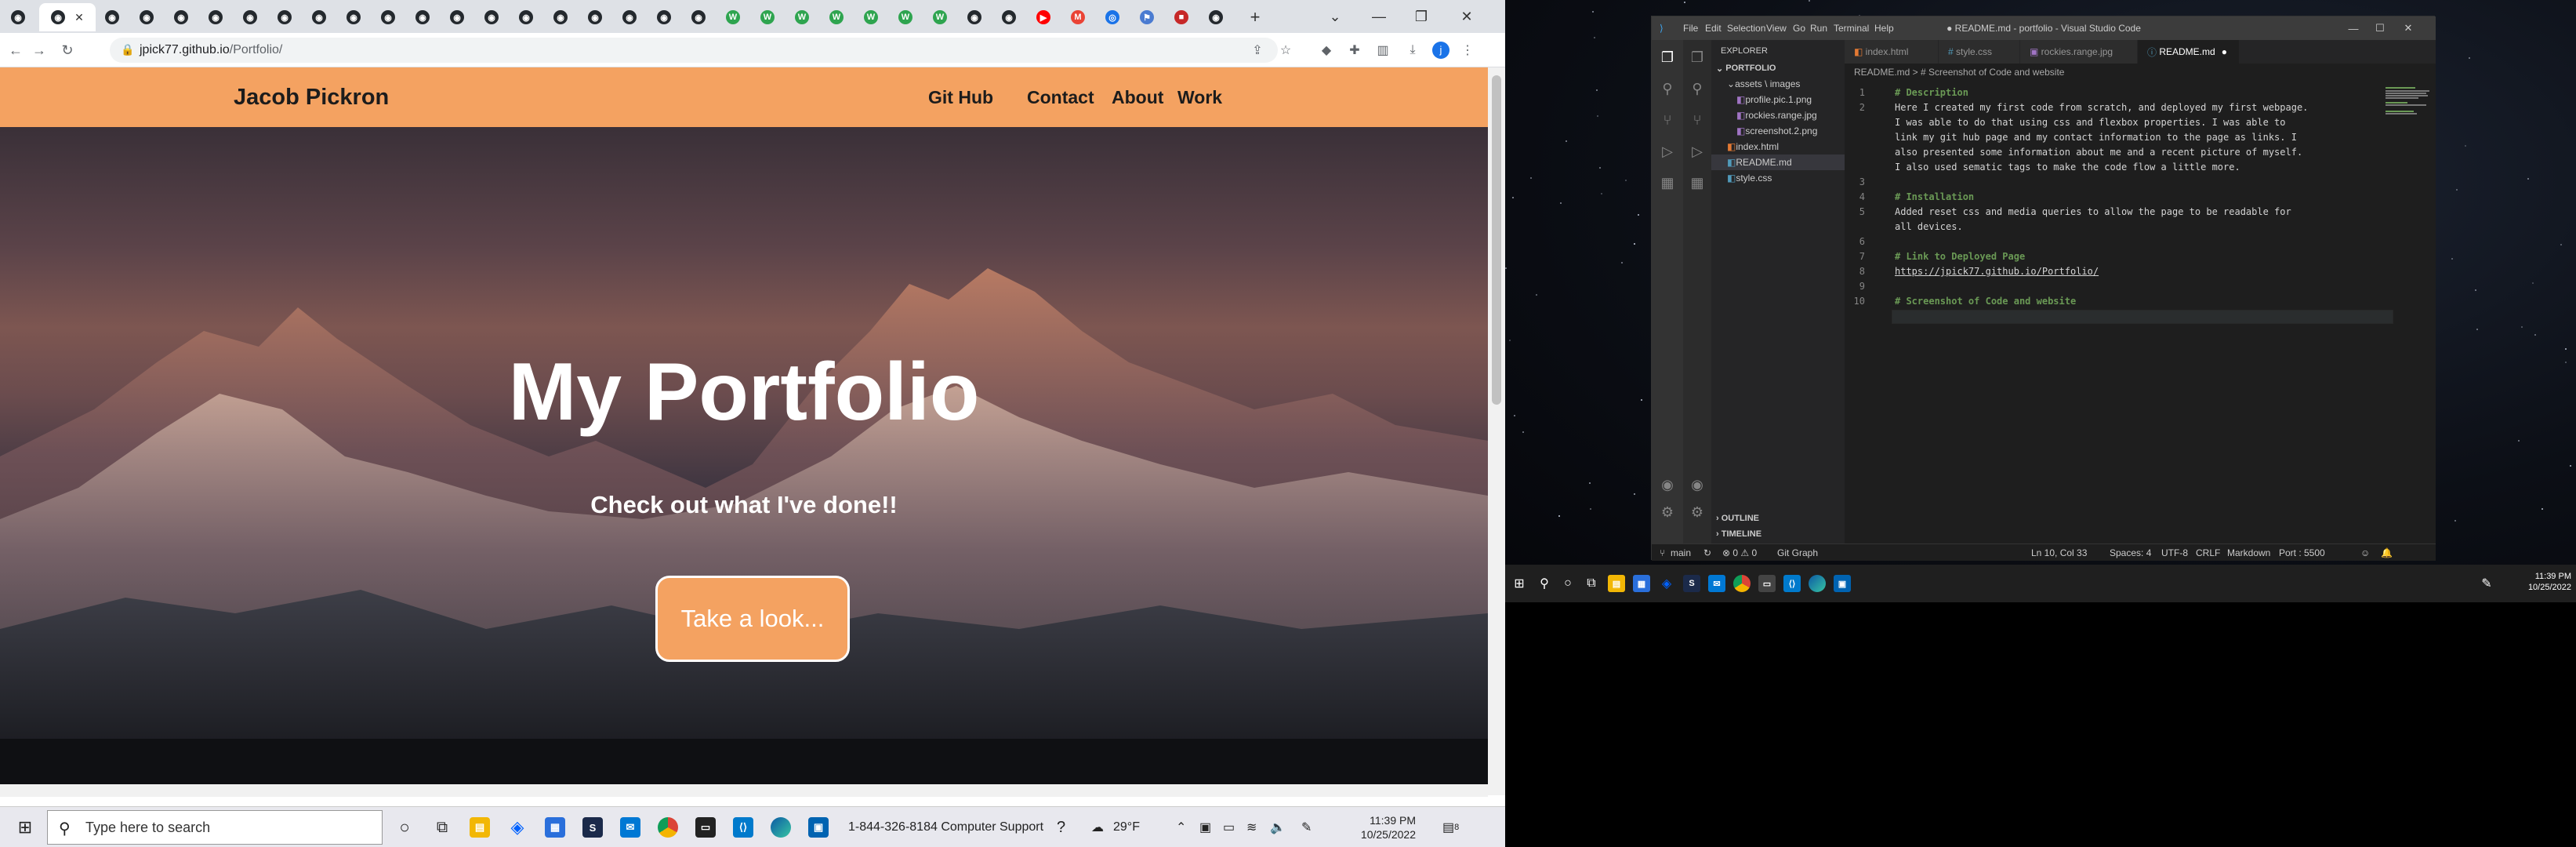 This screenshot has width=2576, height=847. Describe the element at coordinates (2130, 196) in the screenshot. I see `code-line: # Installation` at that location.